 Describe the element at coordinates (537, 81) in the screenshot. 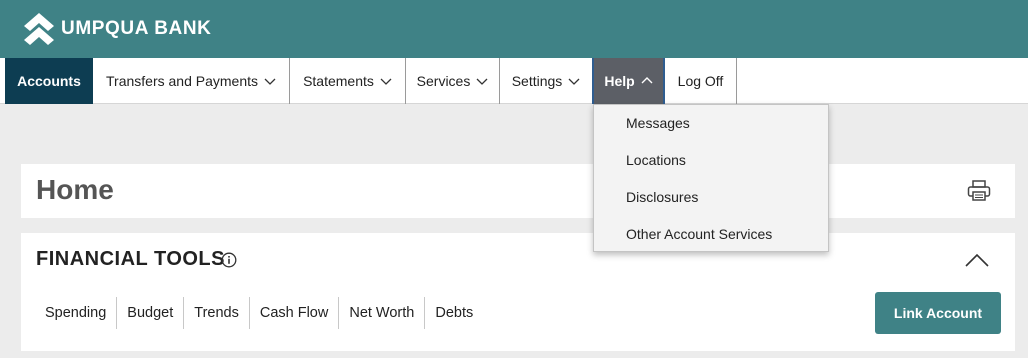

I see `nav-settings-label: Settings` at that location.